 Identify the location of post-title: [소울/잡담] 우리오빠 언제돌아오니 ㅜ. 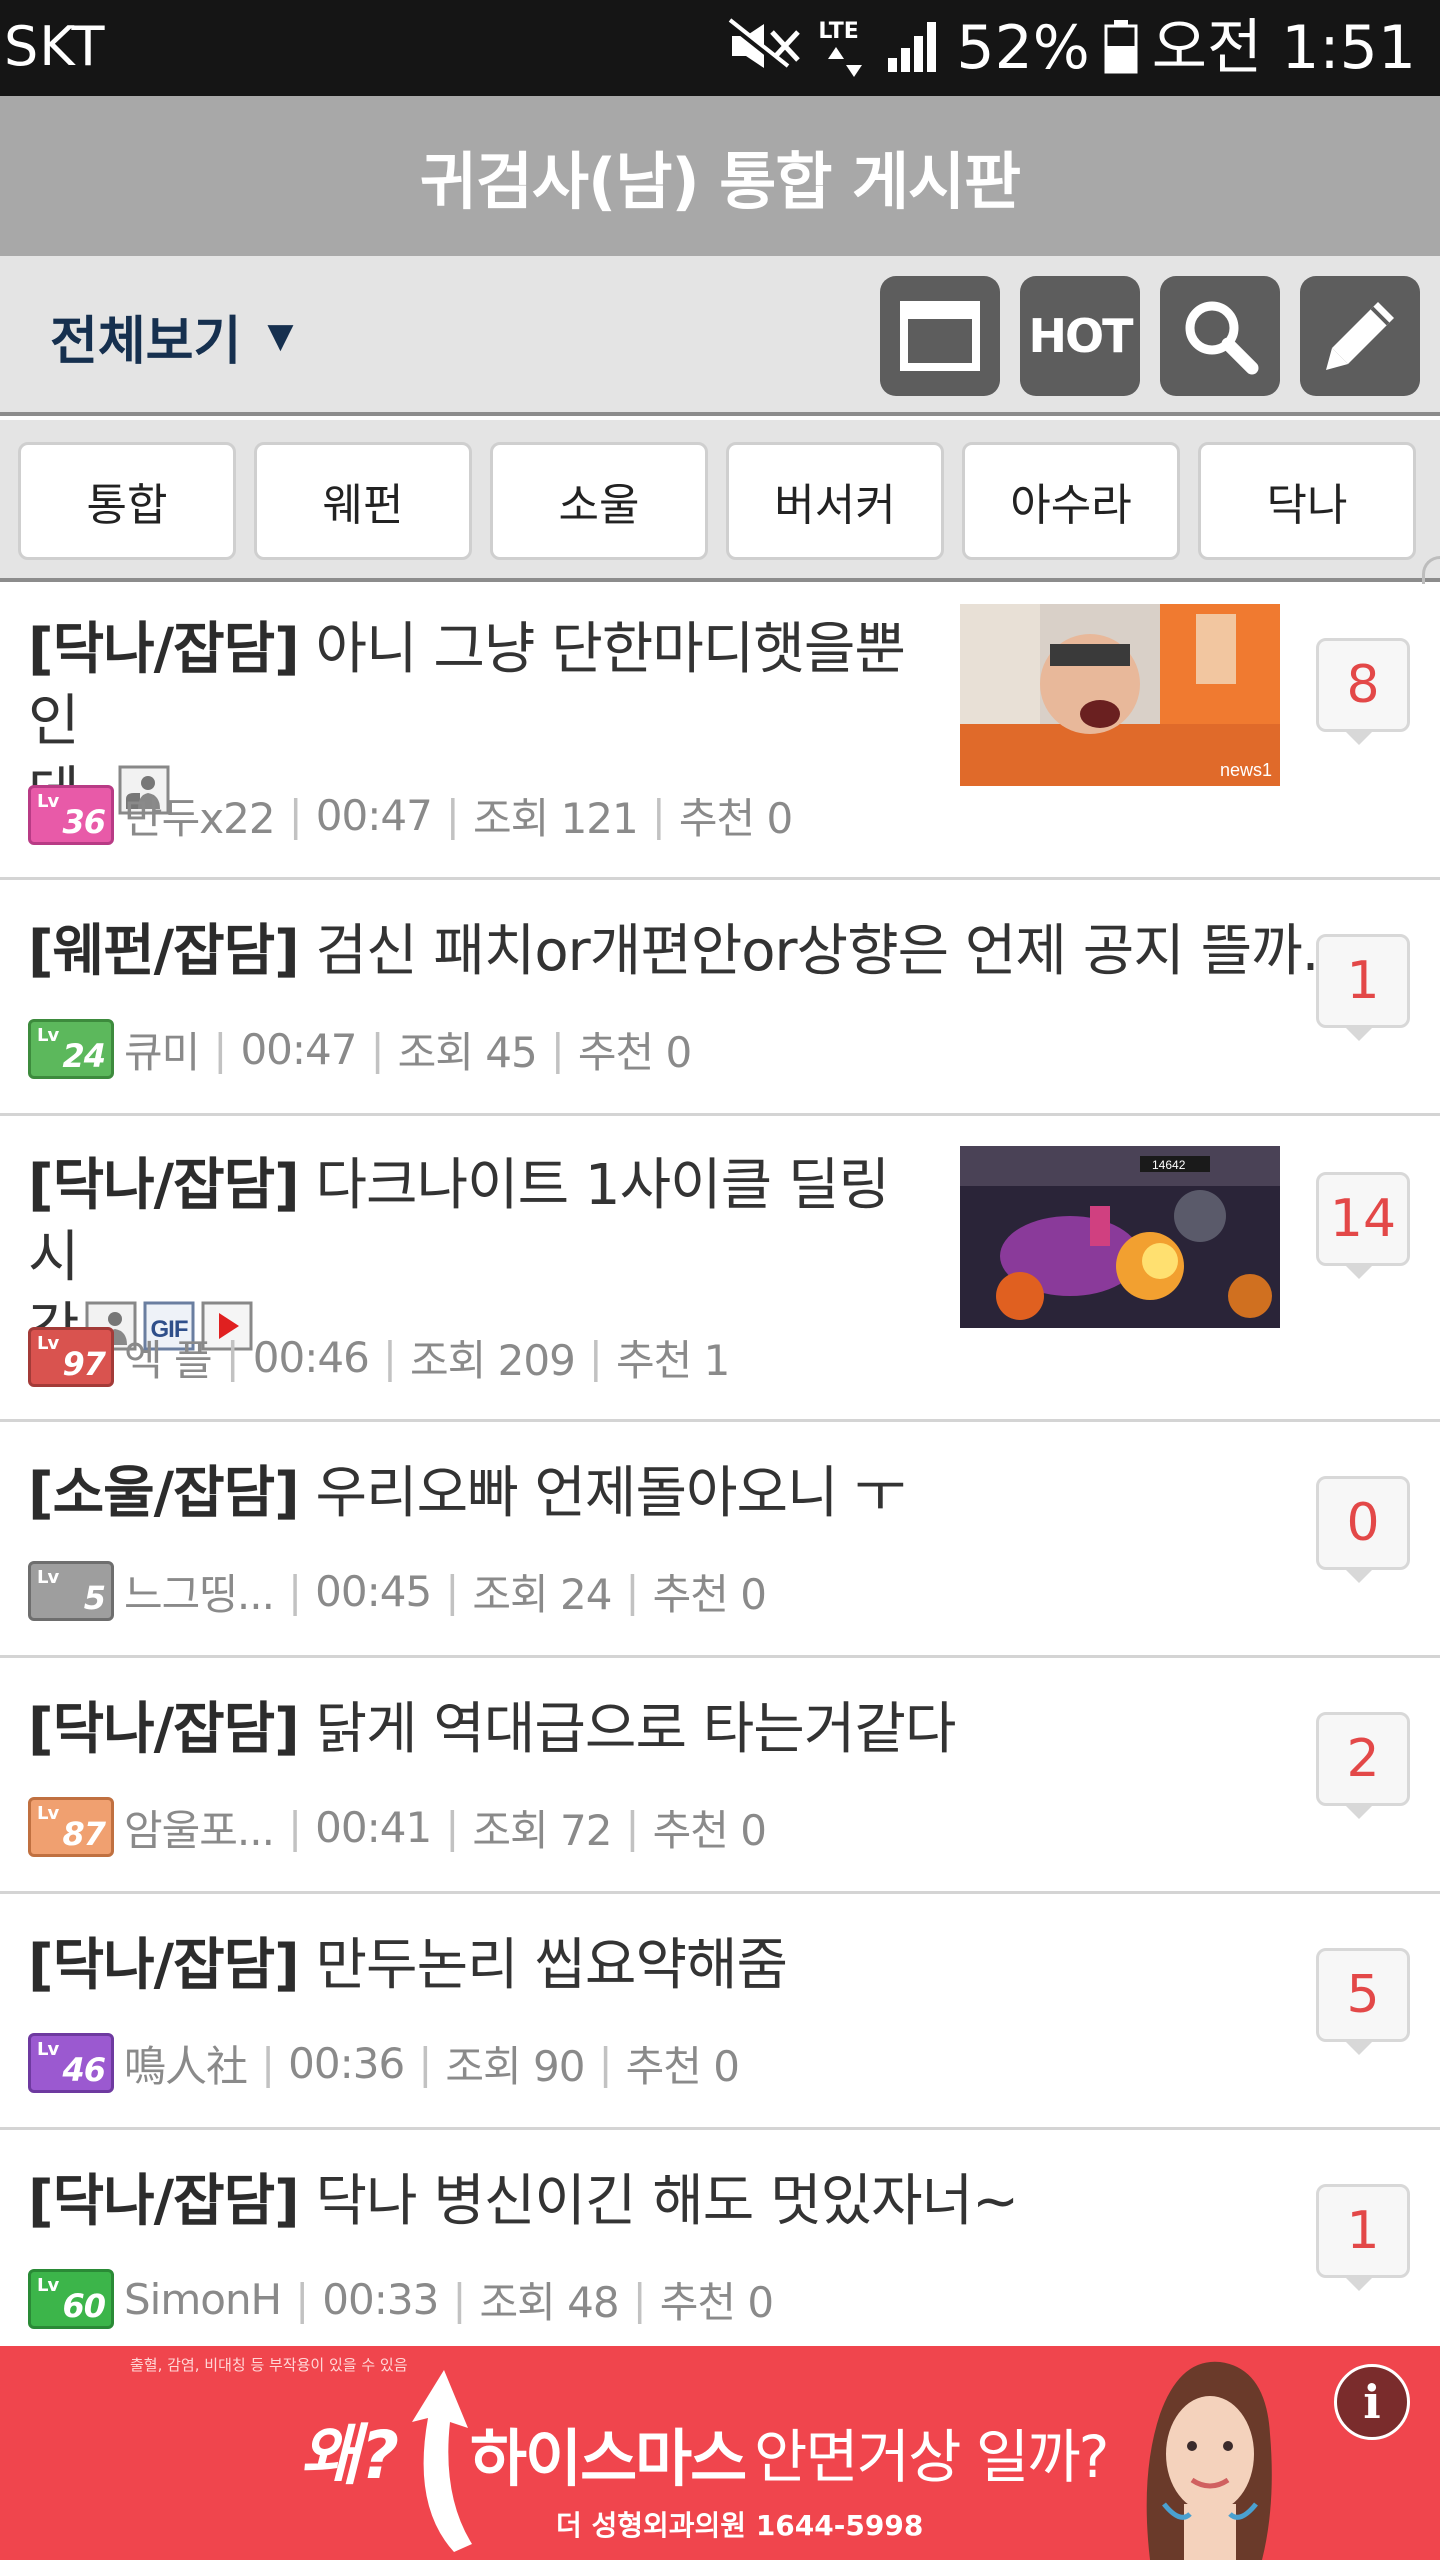
(648, 1494).